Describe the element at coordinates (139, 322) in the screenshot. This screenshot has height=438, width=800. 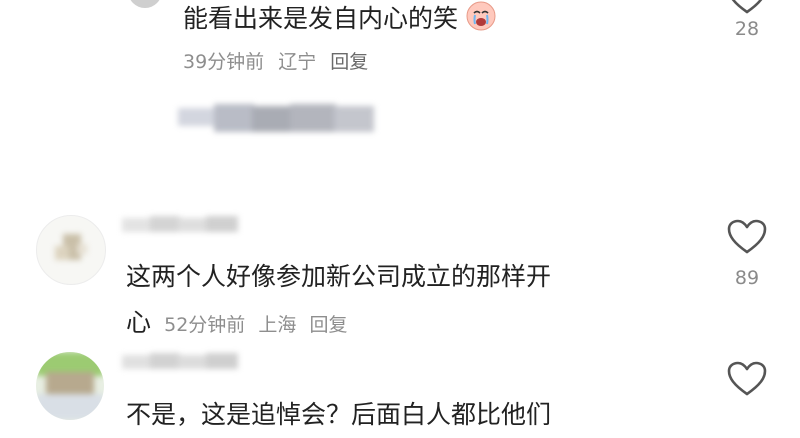
I see `comment-text-line-2: 心` at that location.